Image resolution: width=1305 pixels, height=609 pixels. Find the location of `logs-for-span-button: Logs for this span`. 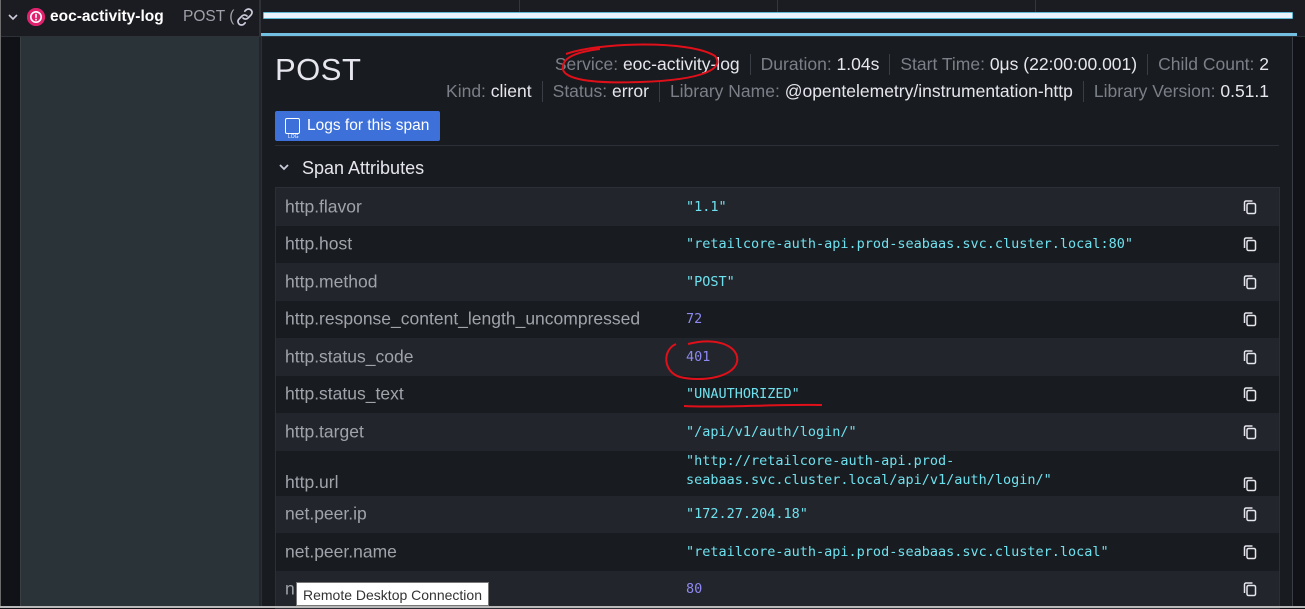

logs-for-span-button: Logs for this span is located at coordinates (358, 131).